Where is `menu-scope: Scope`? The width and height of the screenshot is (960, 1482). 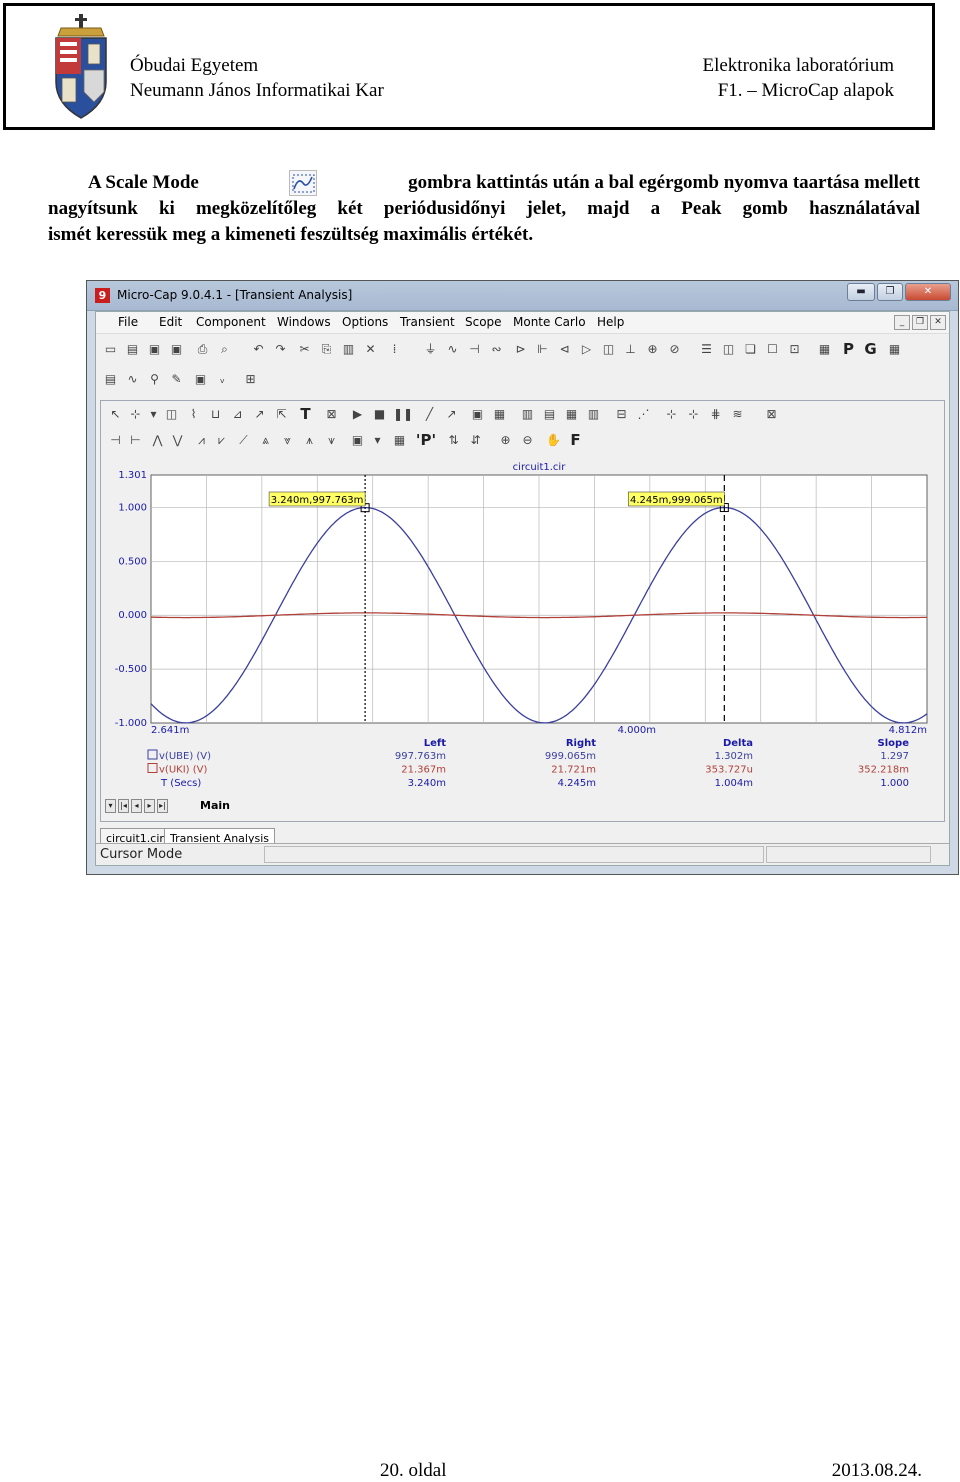
menu-scope: Scope is located at coordinates (483, 322).